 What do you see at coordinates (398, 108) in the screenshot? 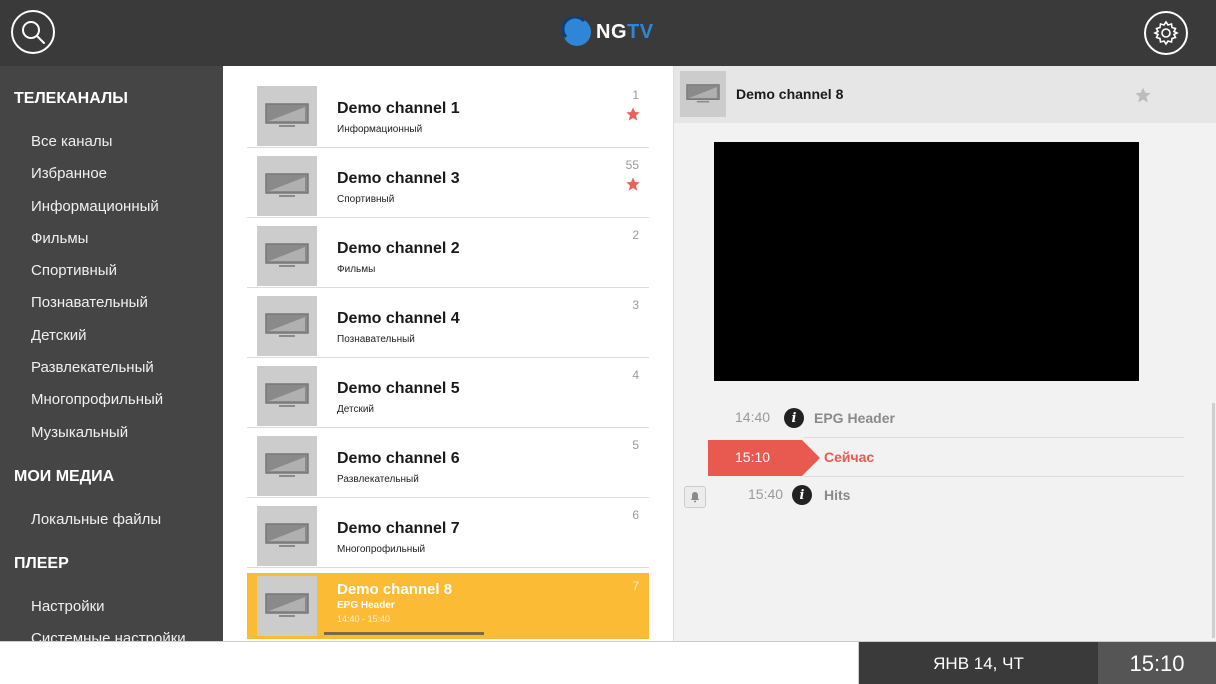
I see `channel-name: Demo channel 1` at bounding box center [398, 108].